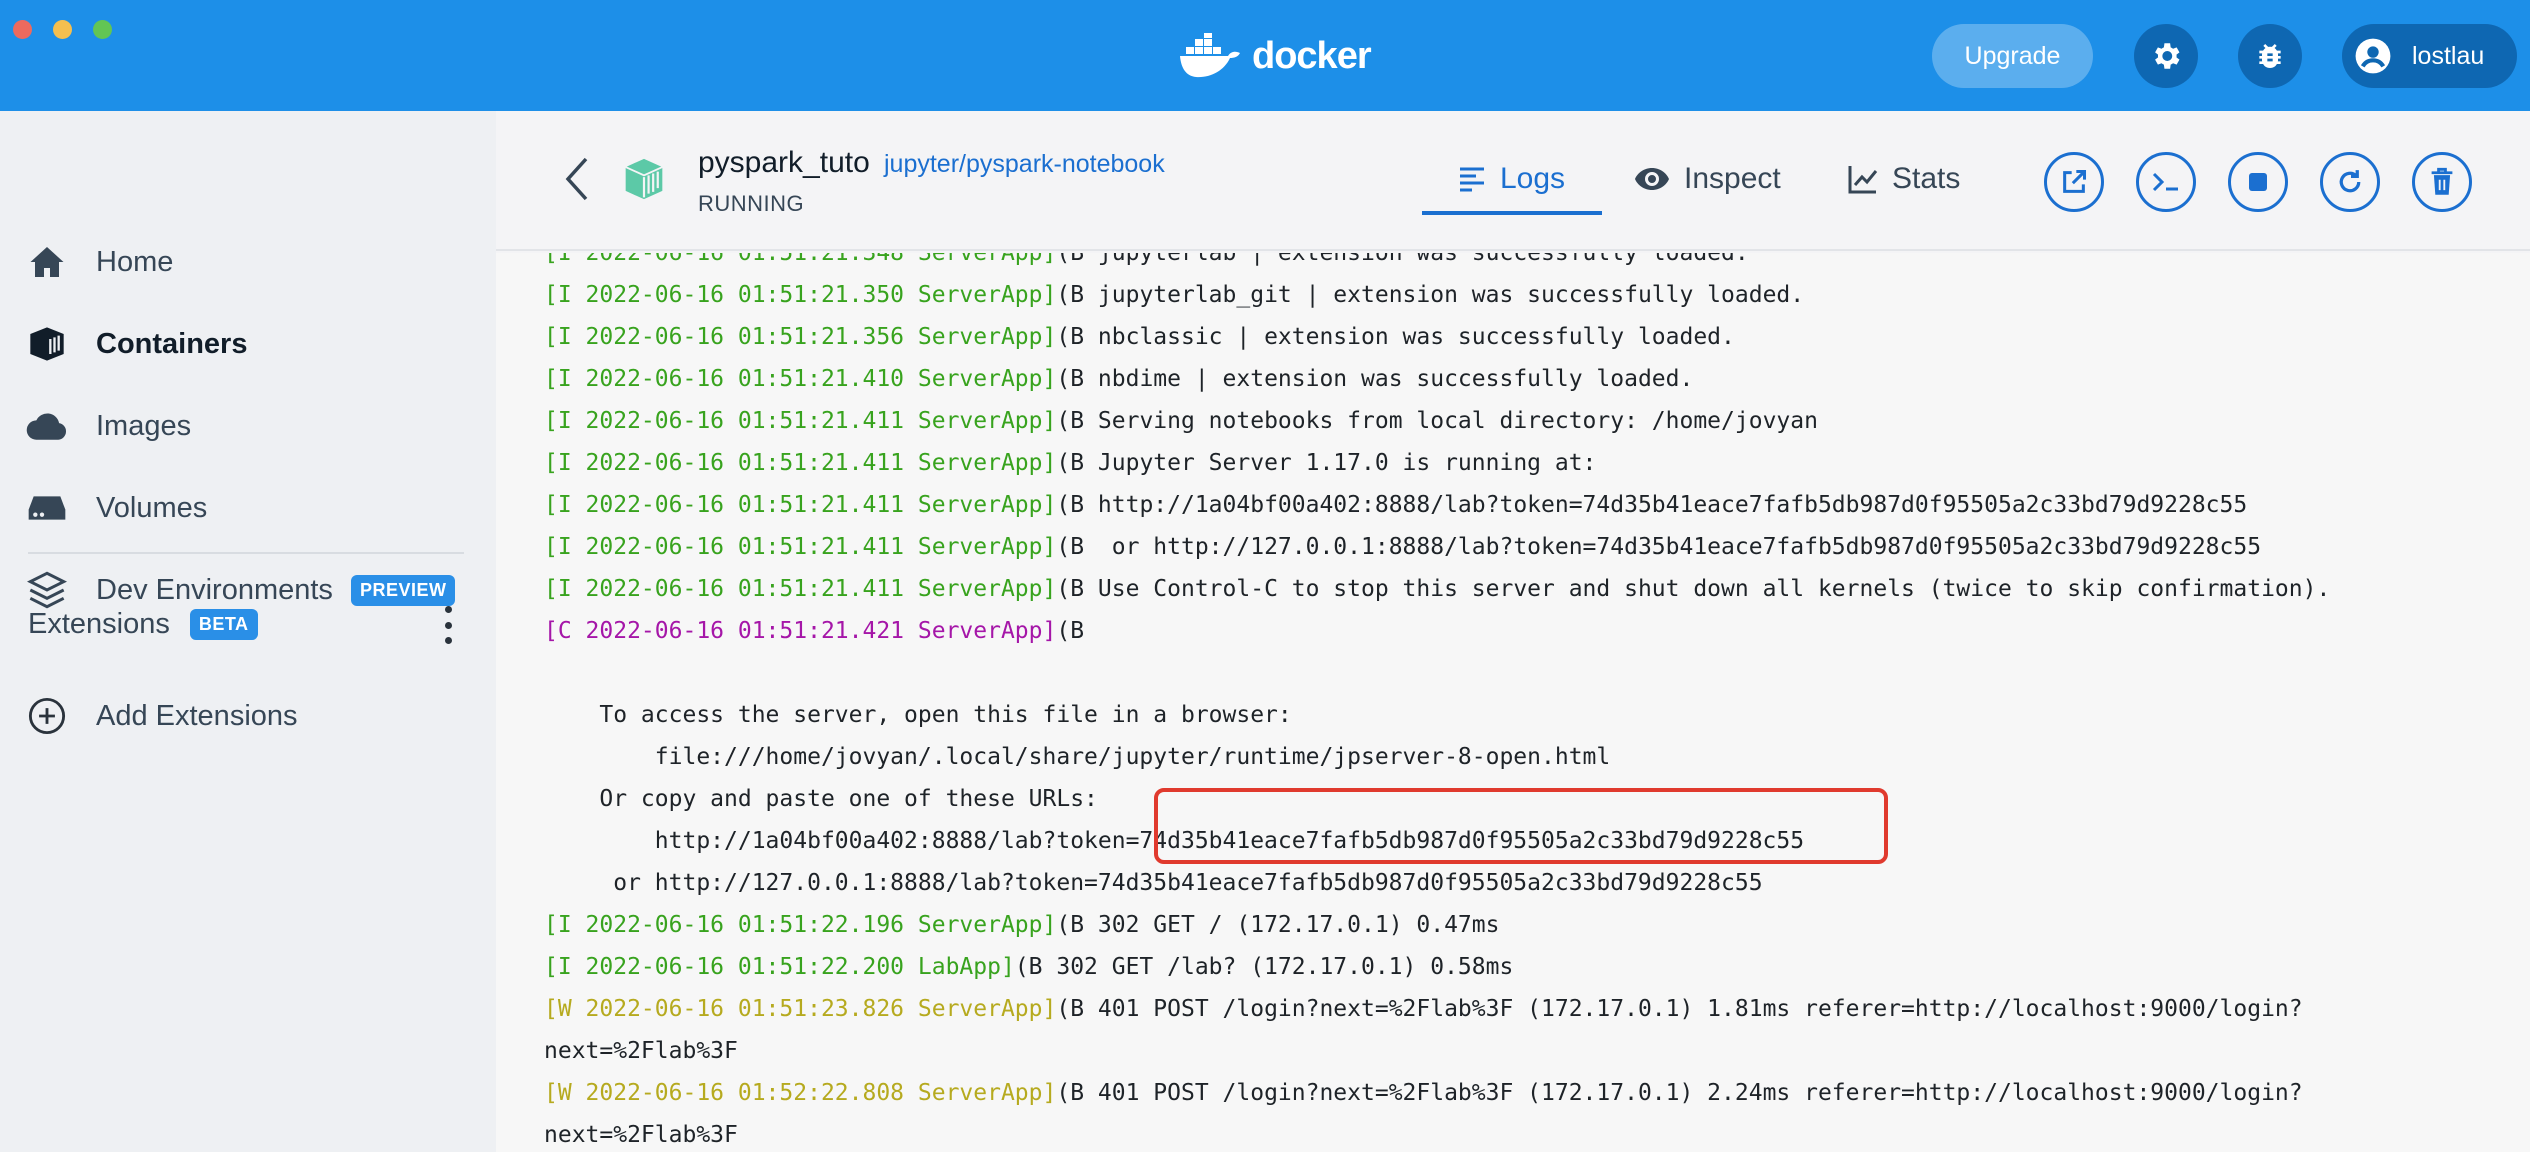 This screenshot has width=2530, height=1152. What do you see at coordinates (47, 508) in the screenshot?
I see `drive-icon` at bounding box center [47, 508].